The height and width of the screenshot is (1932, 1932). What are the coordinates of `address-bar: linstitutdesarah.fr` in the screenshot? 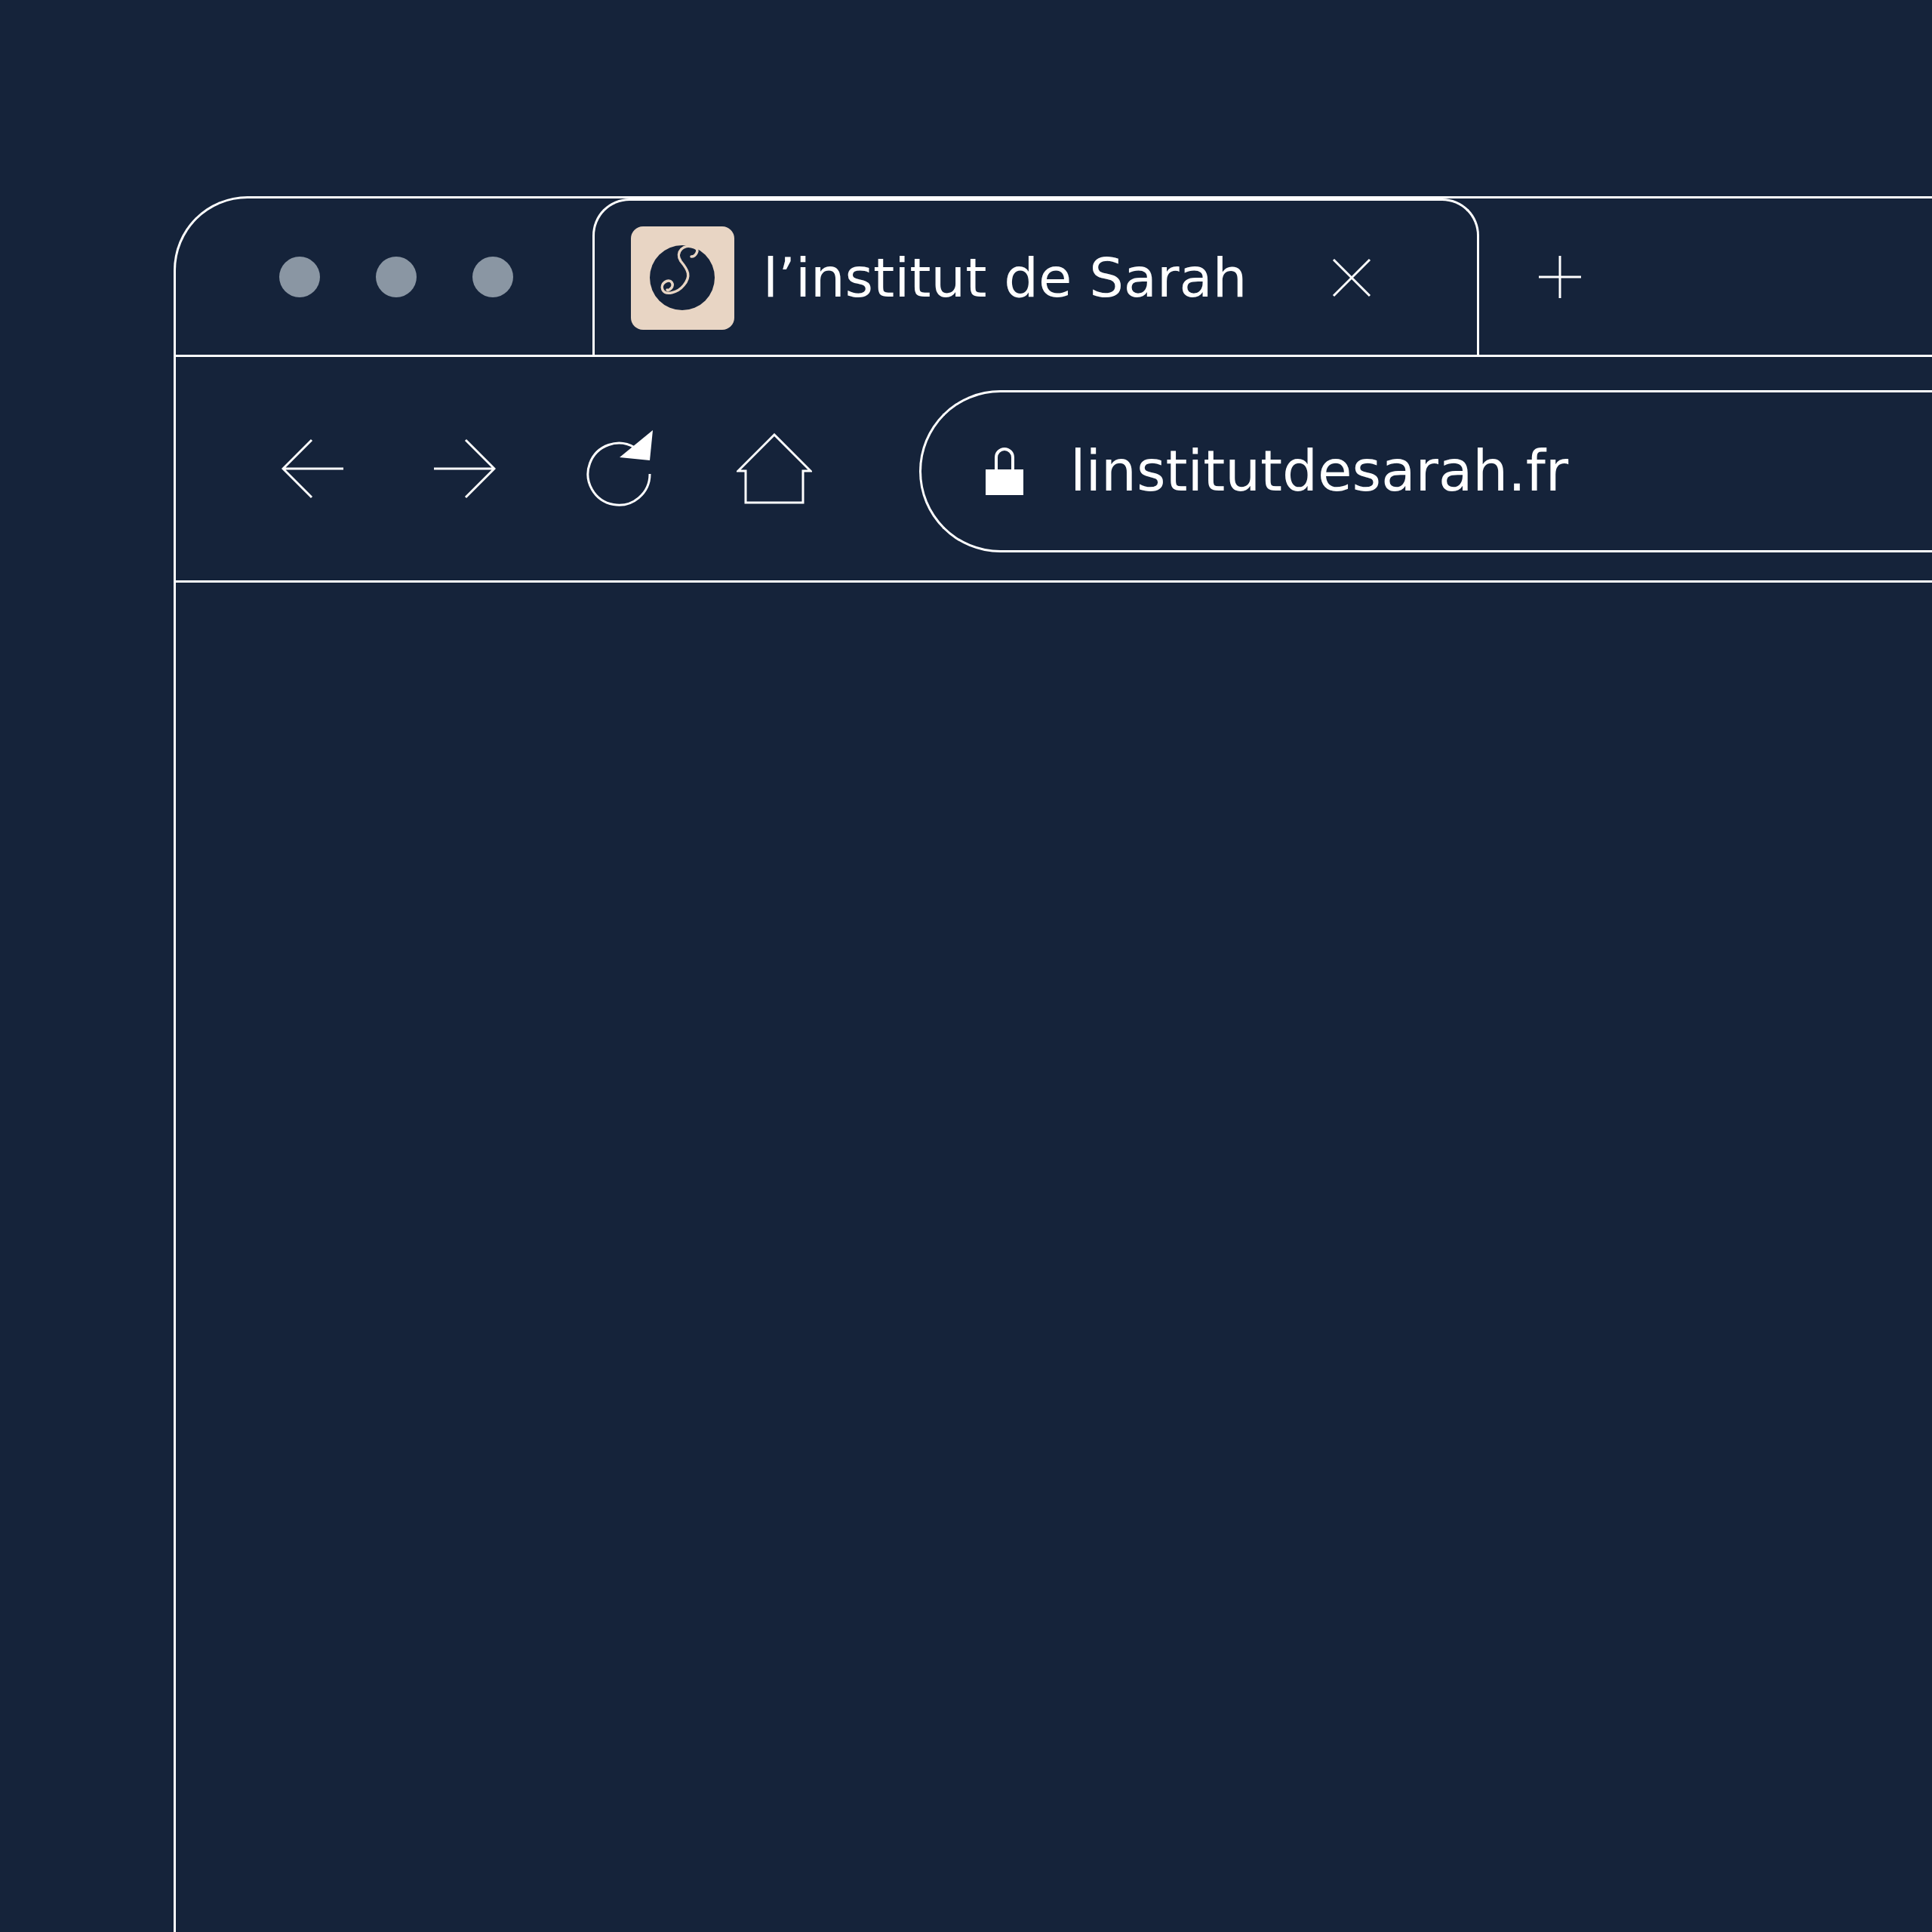 It's located at (1425, 470).